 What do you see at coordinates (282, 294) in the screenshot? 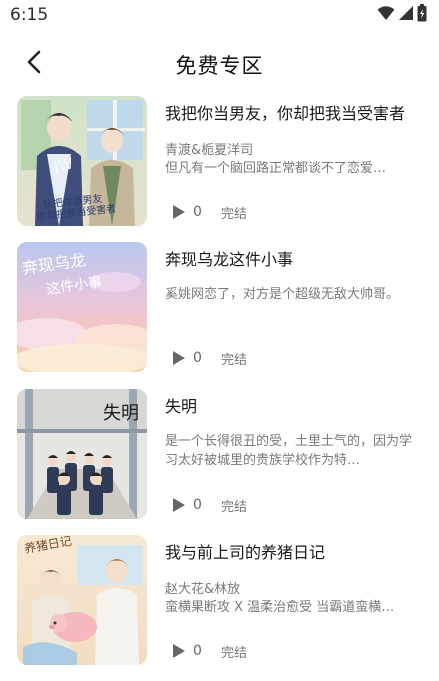
I see `book-description: 奚姚网恋了，对方是个超级无敌大帅哥。` at bounding box center [282, 294].